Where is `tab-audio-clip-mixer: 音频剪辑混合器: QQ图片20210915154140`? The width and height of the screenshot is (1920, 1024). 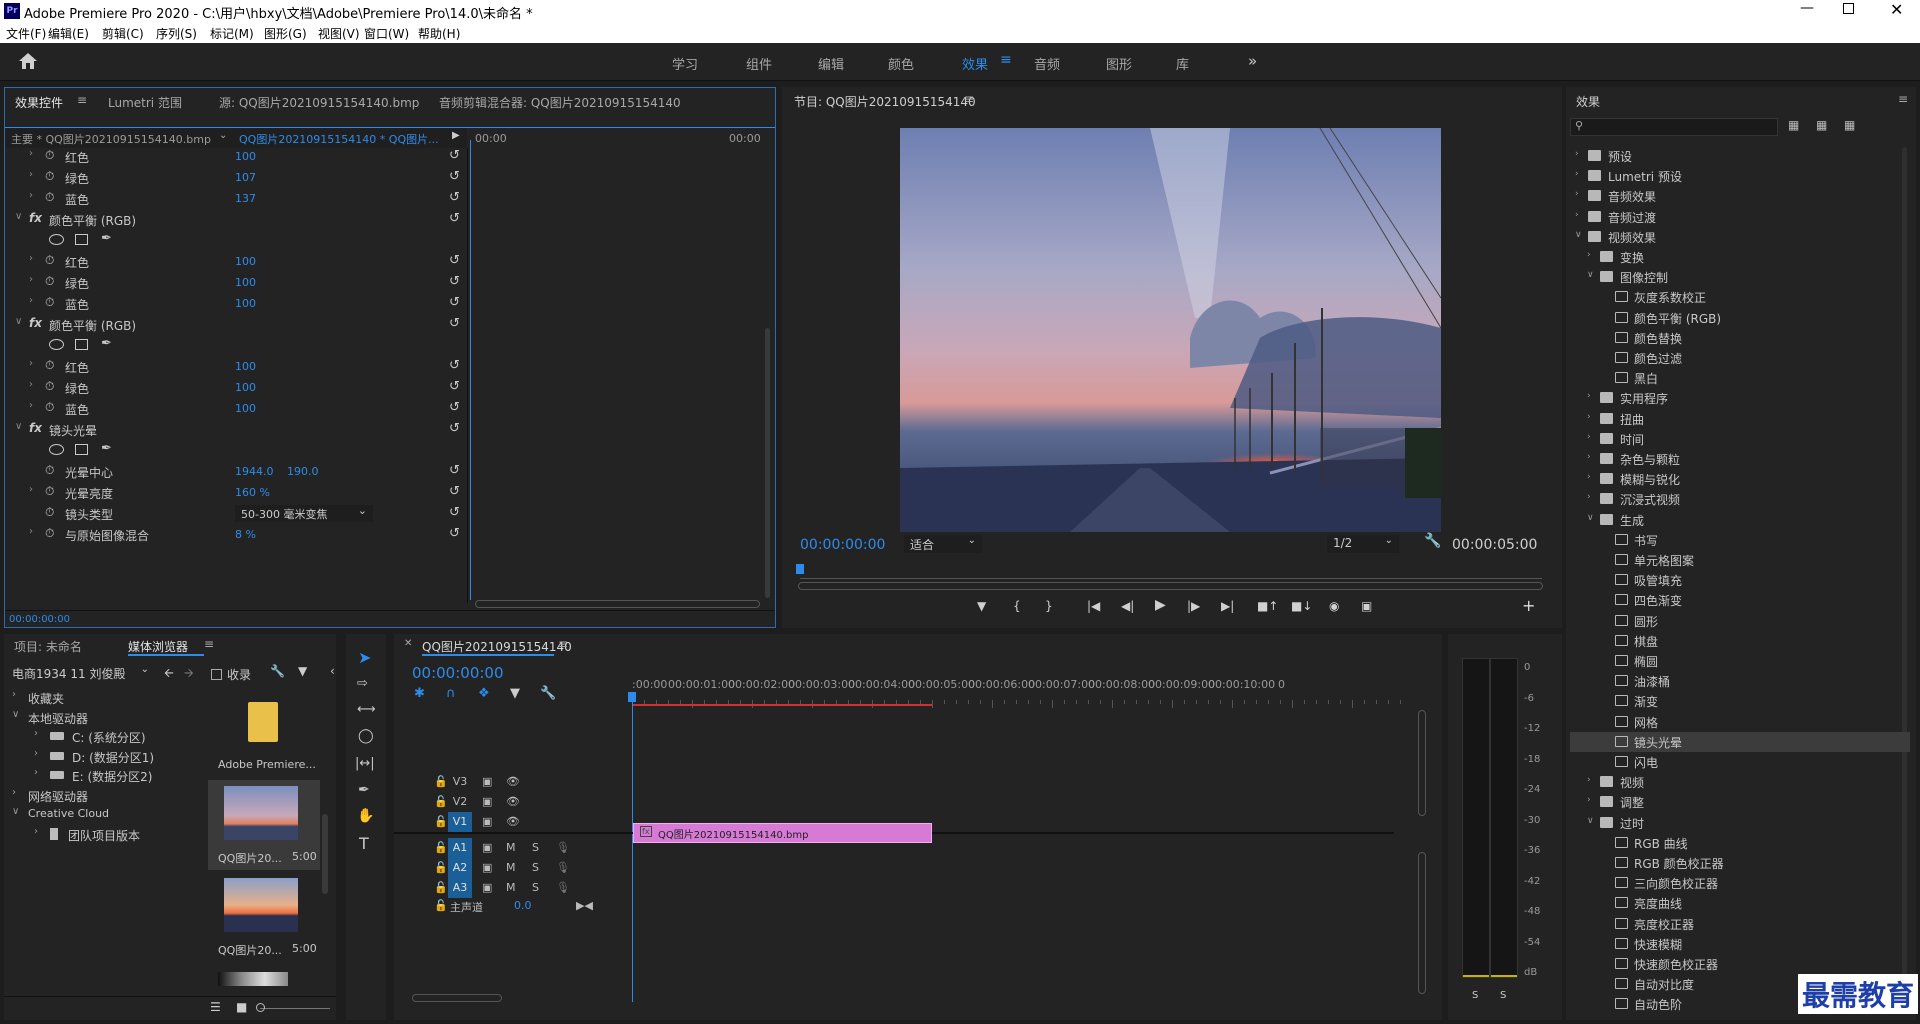
tab-audio-clip-mixer: 音频剪辑混合器: QQ图片20210915154140 is located at coordinates (560, 102).